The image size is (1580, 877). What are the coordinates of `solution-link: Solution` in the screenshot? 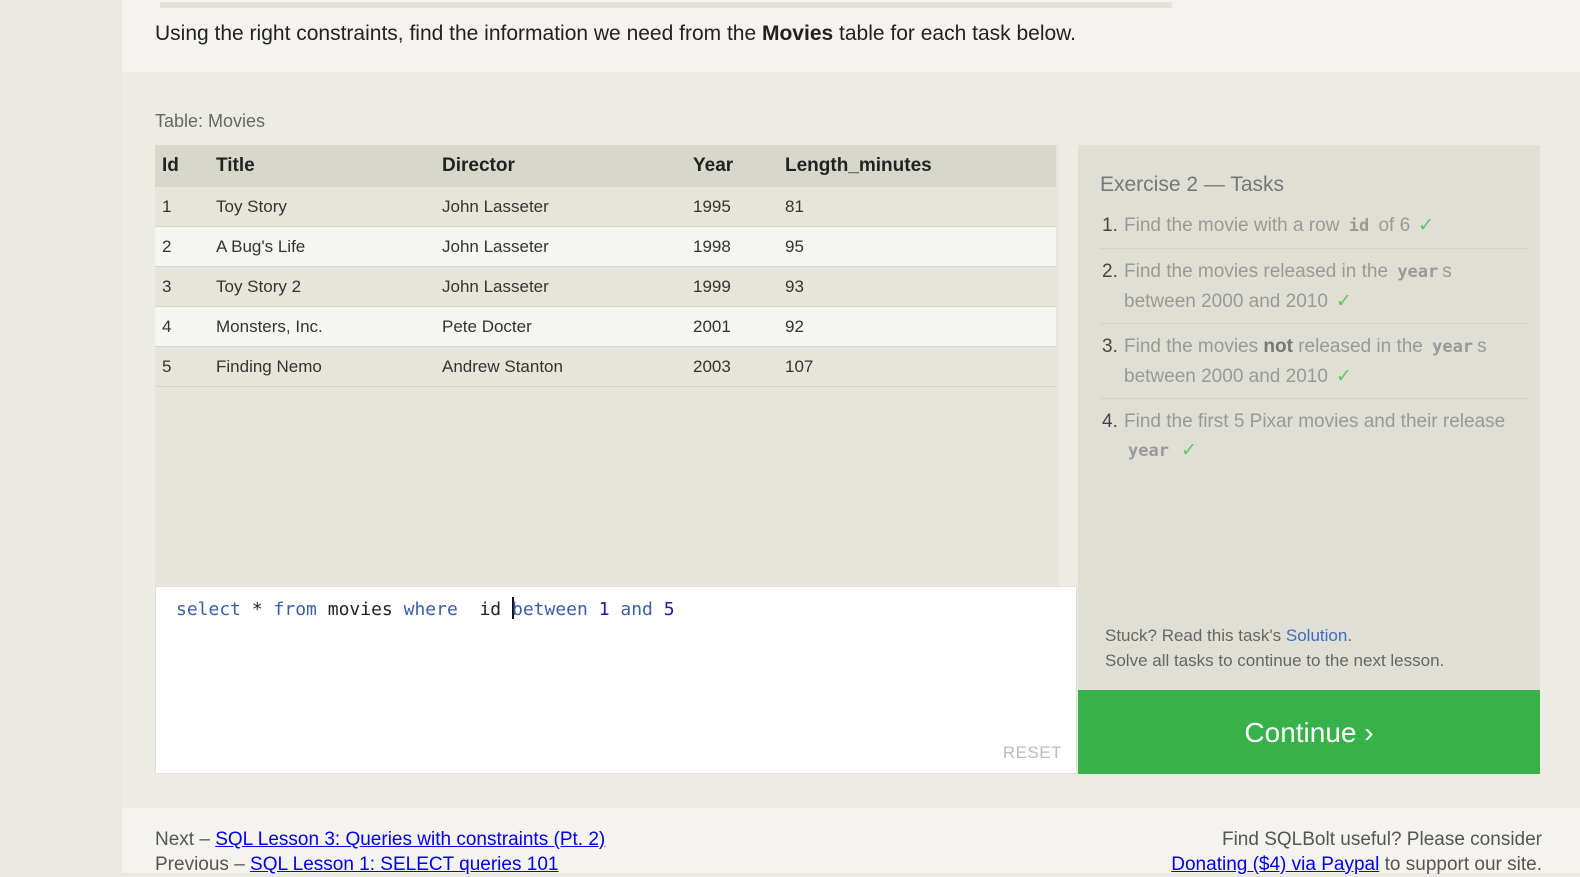 It's located at (1316, 635).